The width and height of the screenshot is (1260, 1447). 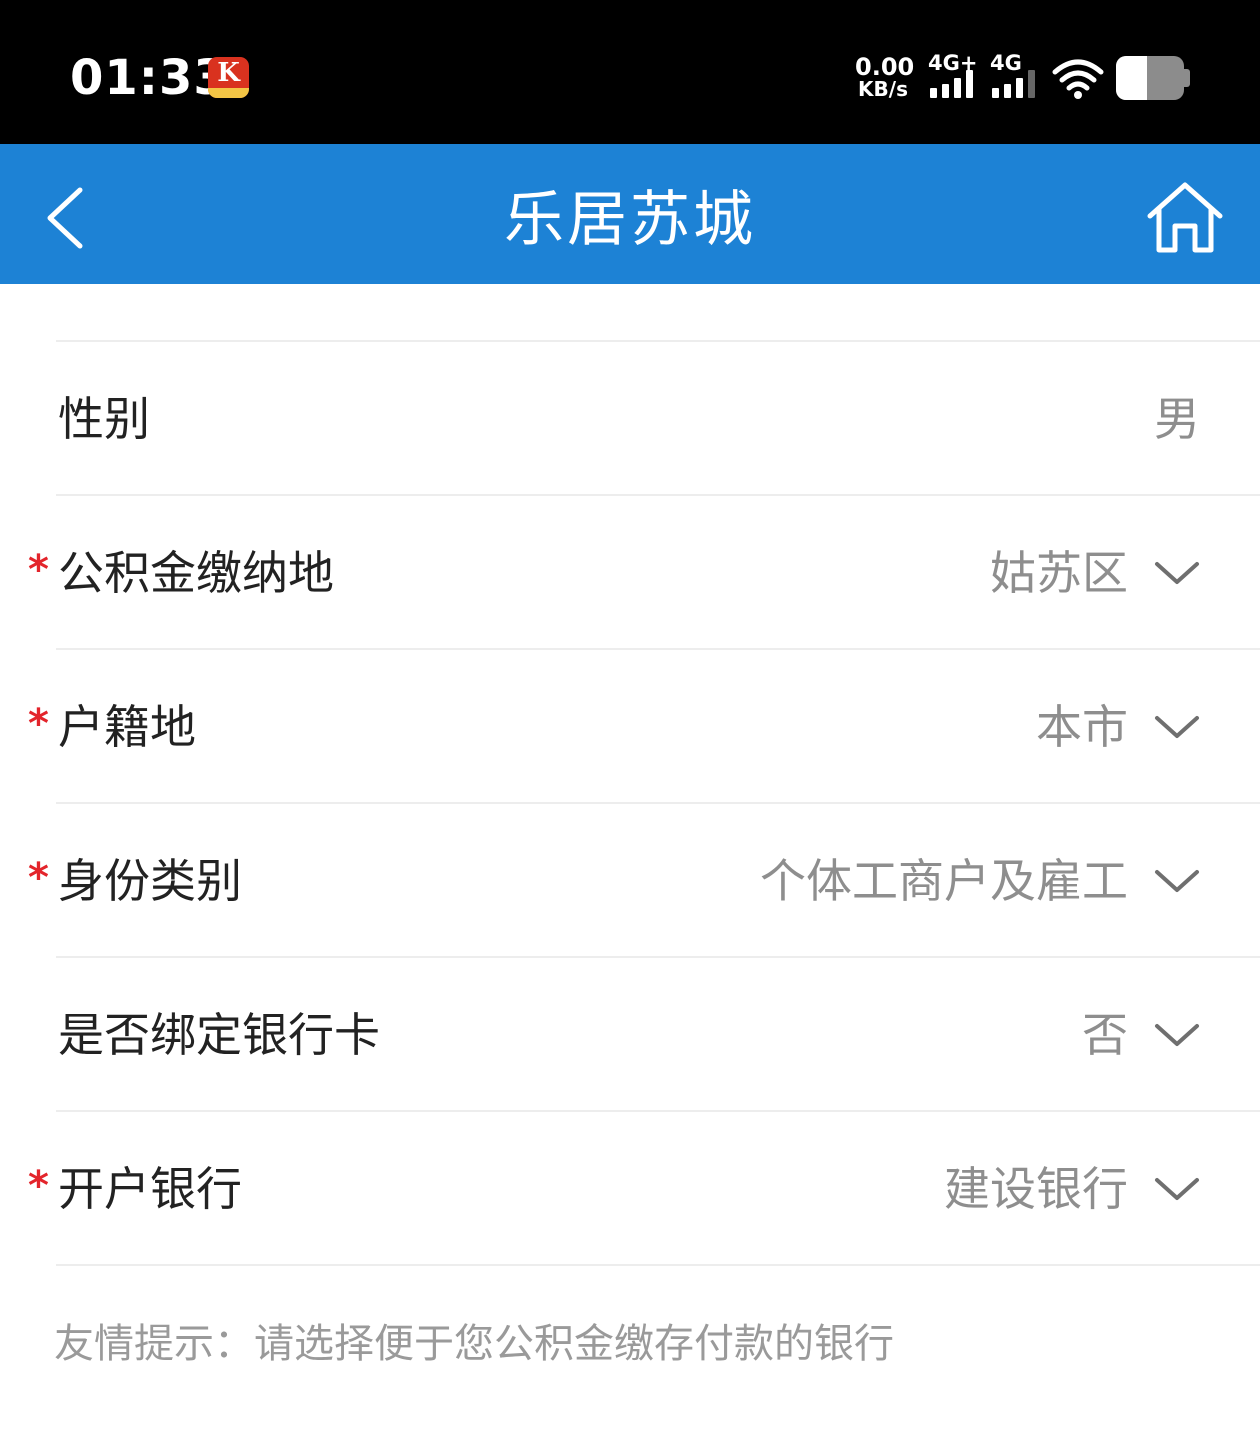 I want to click on page-title: 乐居苏城, so click(x=630, y=220).